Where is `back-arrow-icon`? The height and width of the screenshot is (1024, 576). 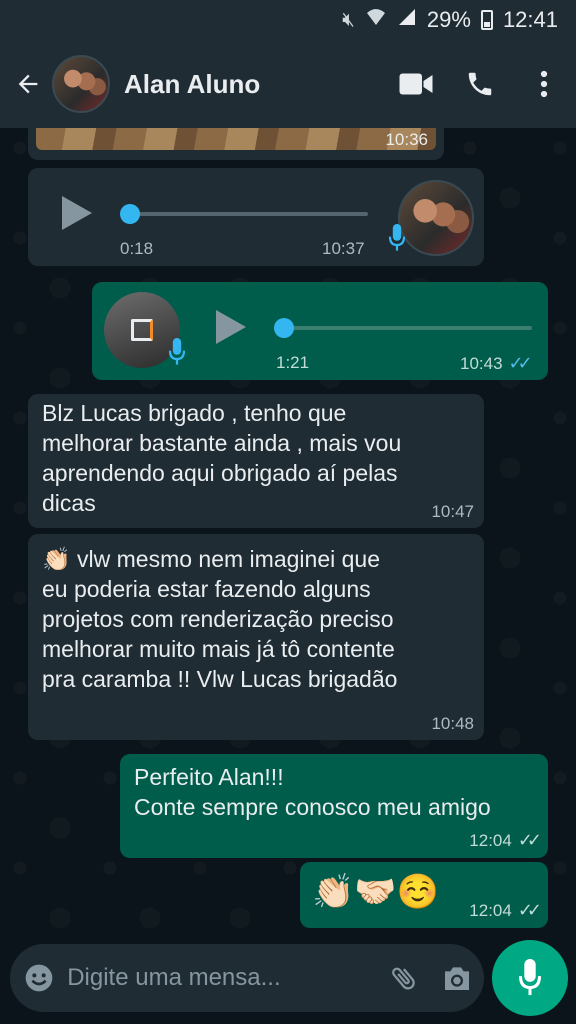 back-arrow-icon is located at coordinates (28, 84).